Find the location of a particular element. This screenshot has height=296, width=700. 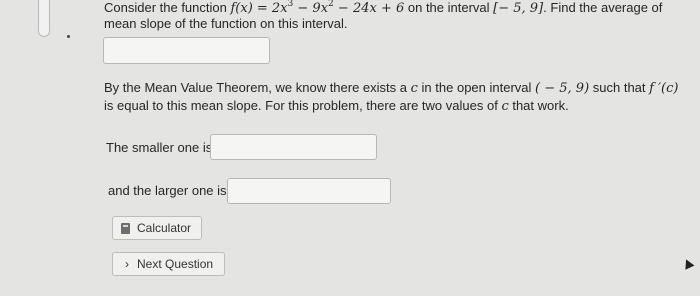

larger-value-input is located at coordinates (309, 191).